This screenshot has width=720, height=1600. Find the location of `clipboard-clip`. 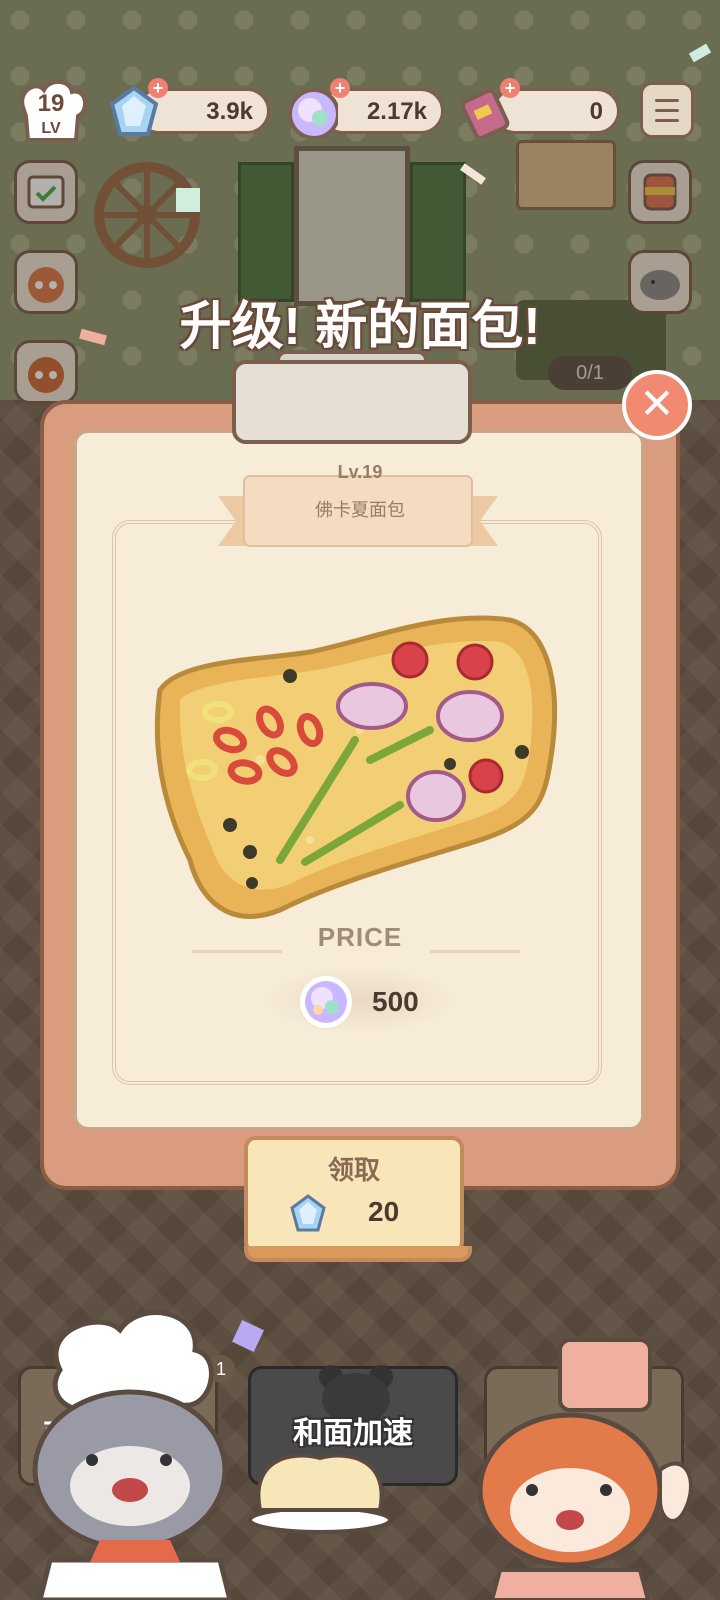

clipboard-clip is located at coordinates (352, 402).